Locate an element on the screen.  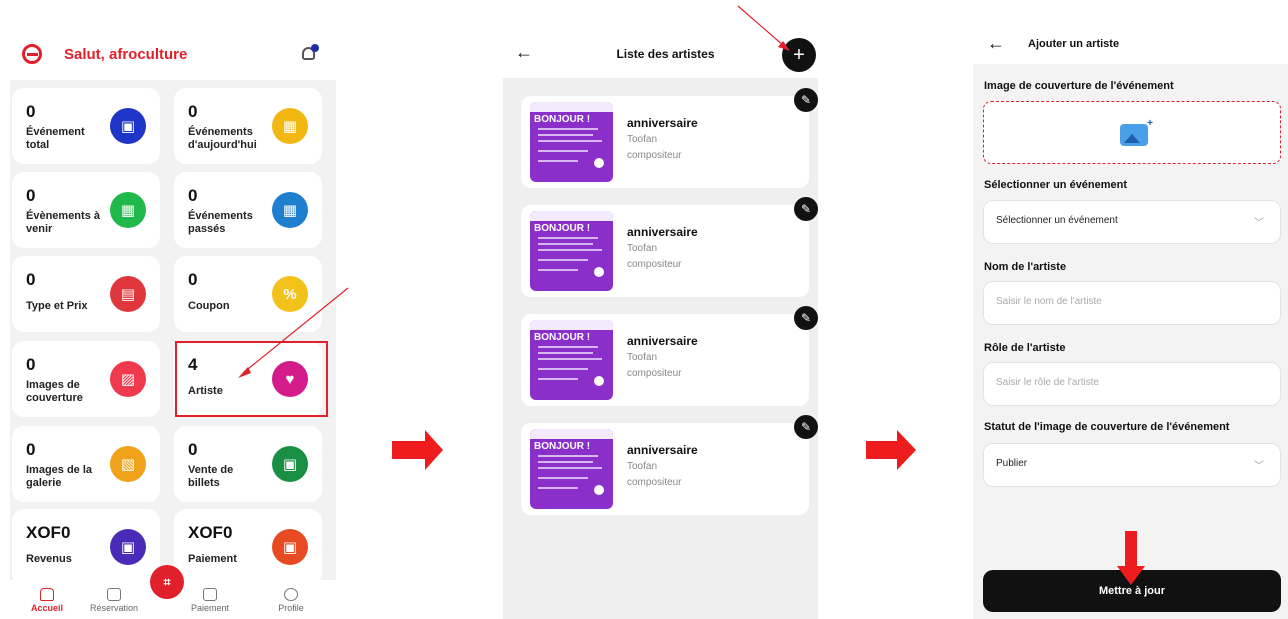
nav-item-profile: Profile is located at coordinates (291, 600).